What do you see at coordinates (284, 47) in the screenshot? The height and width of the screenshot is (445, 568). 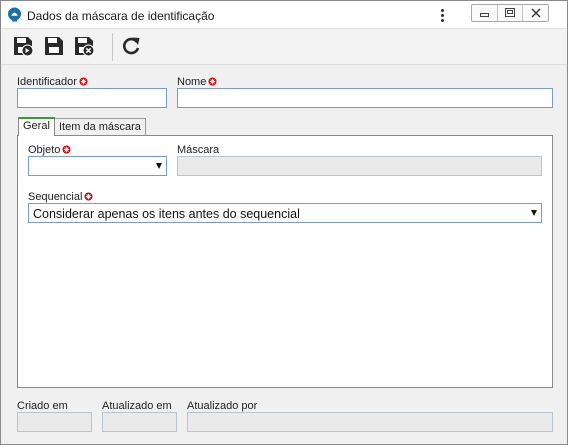 I see `toolbar` at bounding box center [284, 47].